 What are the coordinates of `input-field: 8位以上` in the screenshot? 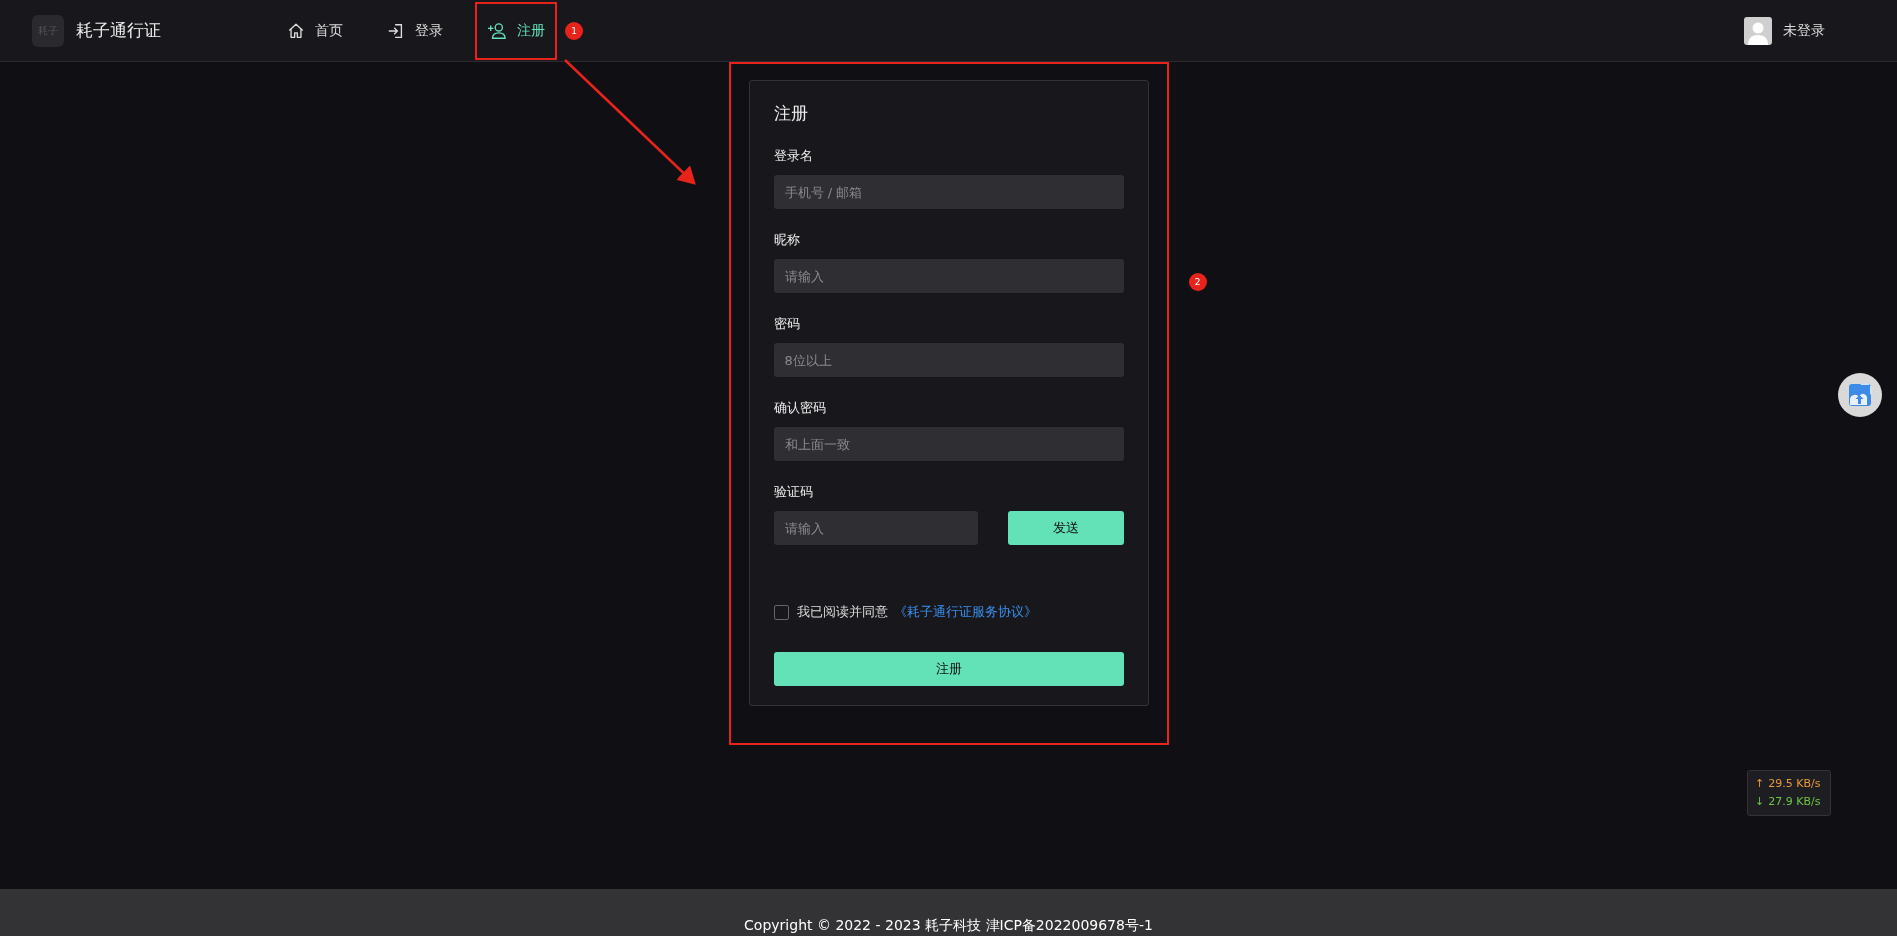 It's located at (948, 360).